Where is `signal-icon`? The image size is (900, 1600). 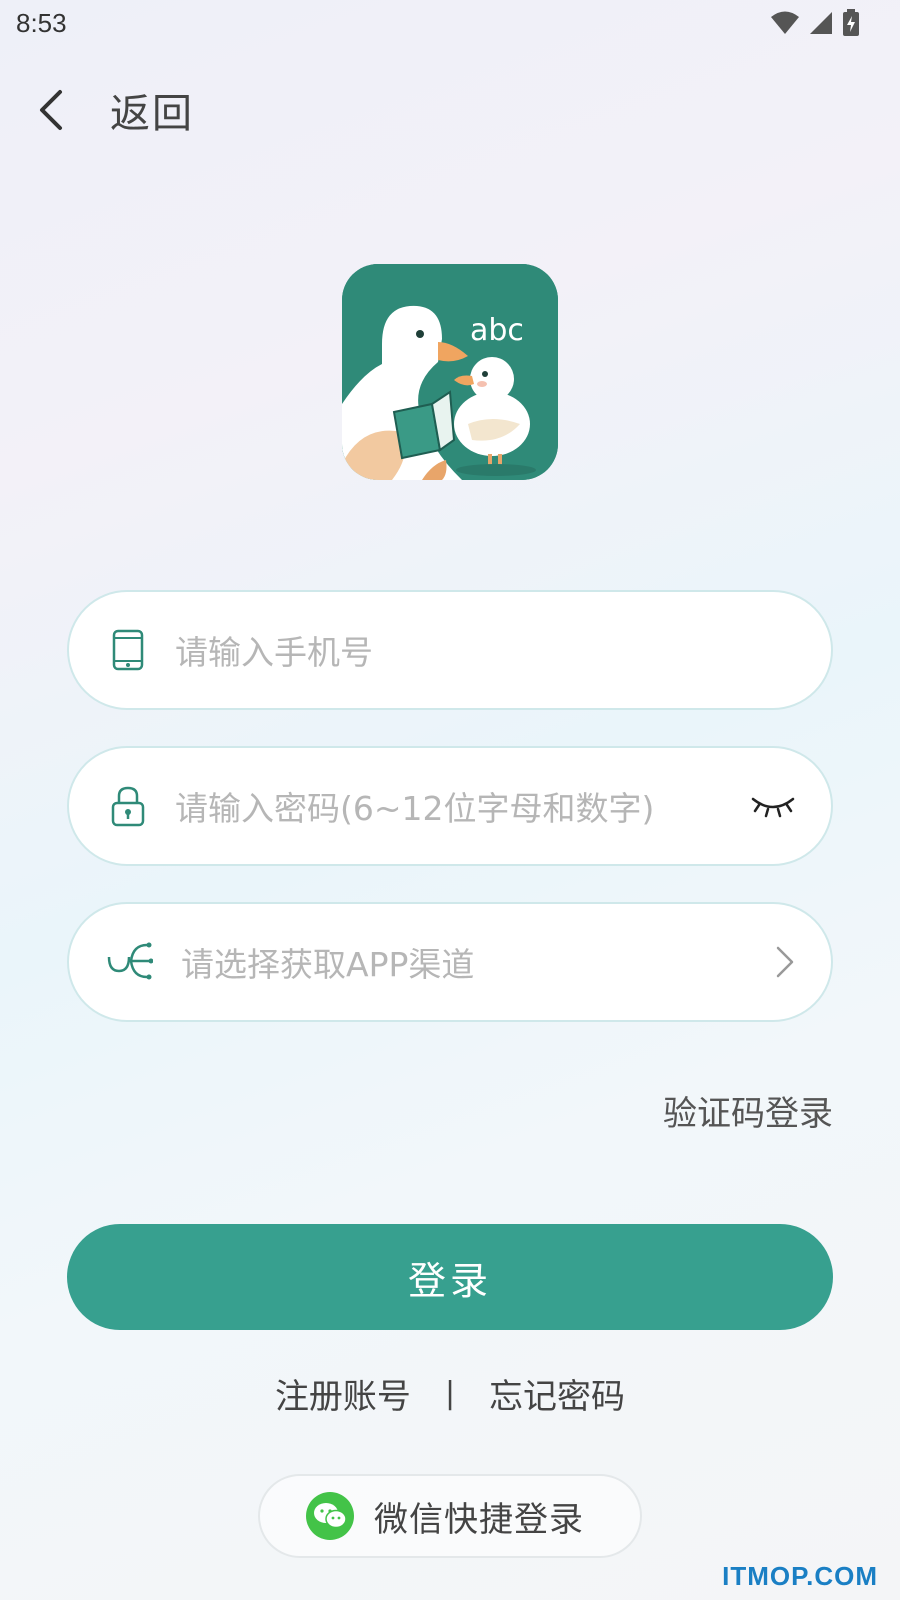
signal-icon is located at coordinates (821, 23).